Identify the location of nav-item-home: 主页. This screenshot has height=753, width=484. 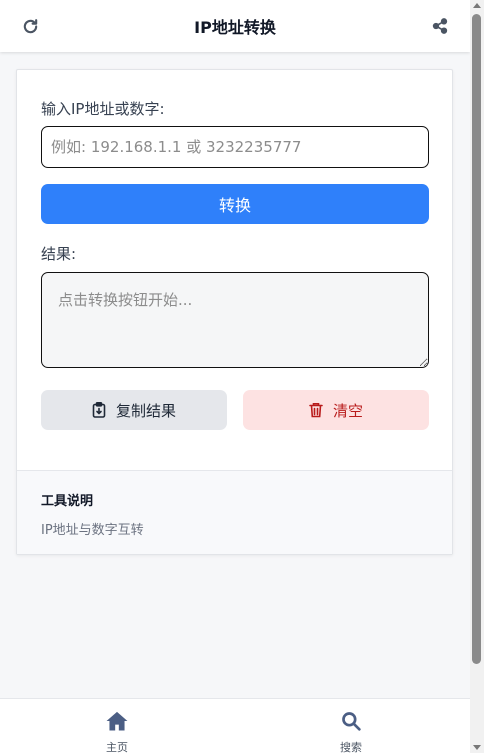
(117, 732).